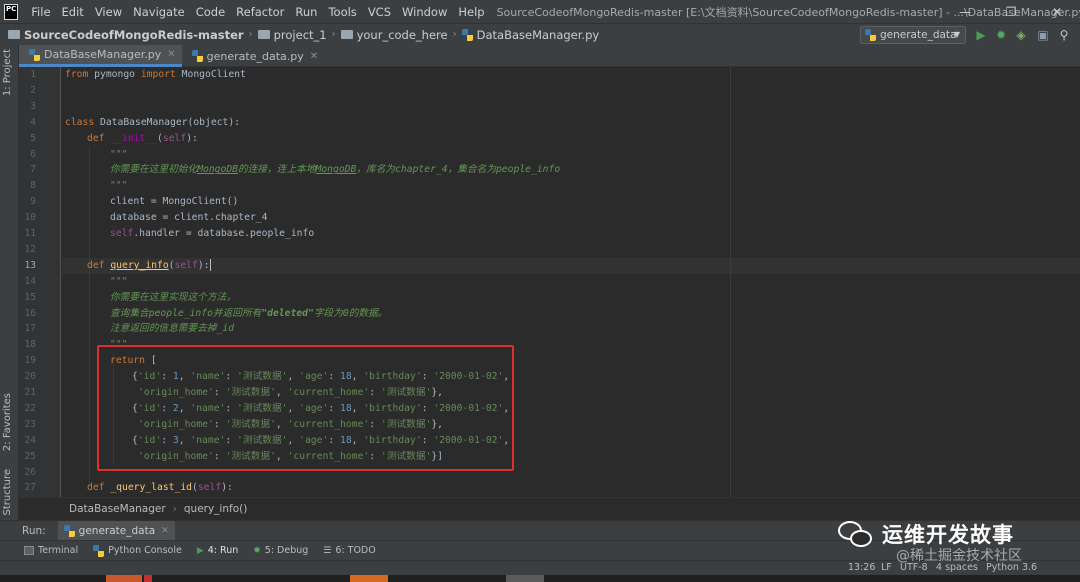 Image resolution: width=1080 pixels, height=582 pixels. I want to click on line-number-current: 13, so click(30, 265).